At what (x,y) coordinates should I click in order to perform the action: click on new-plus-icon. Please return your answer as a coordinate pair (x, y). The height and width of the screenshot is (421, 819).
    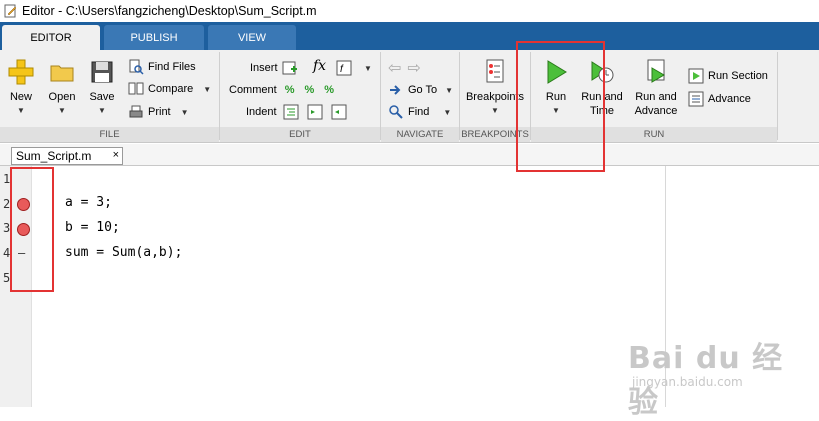
    Looking at the image, I should click on (21, 72).